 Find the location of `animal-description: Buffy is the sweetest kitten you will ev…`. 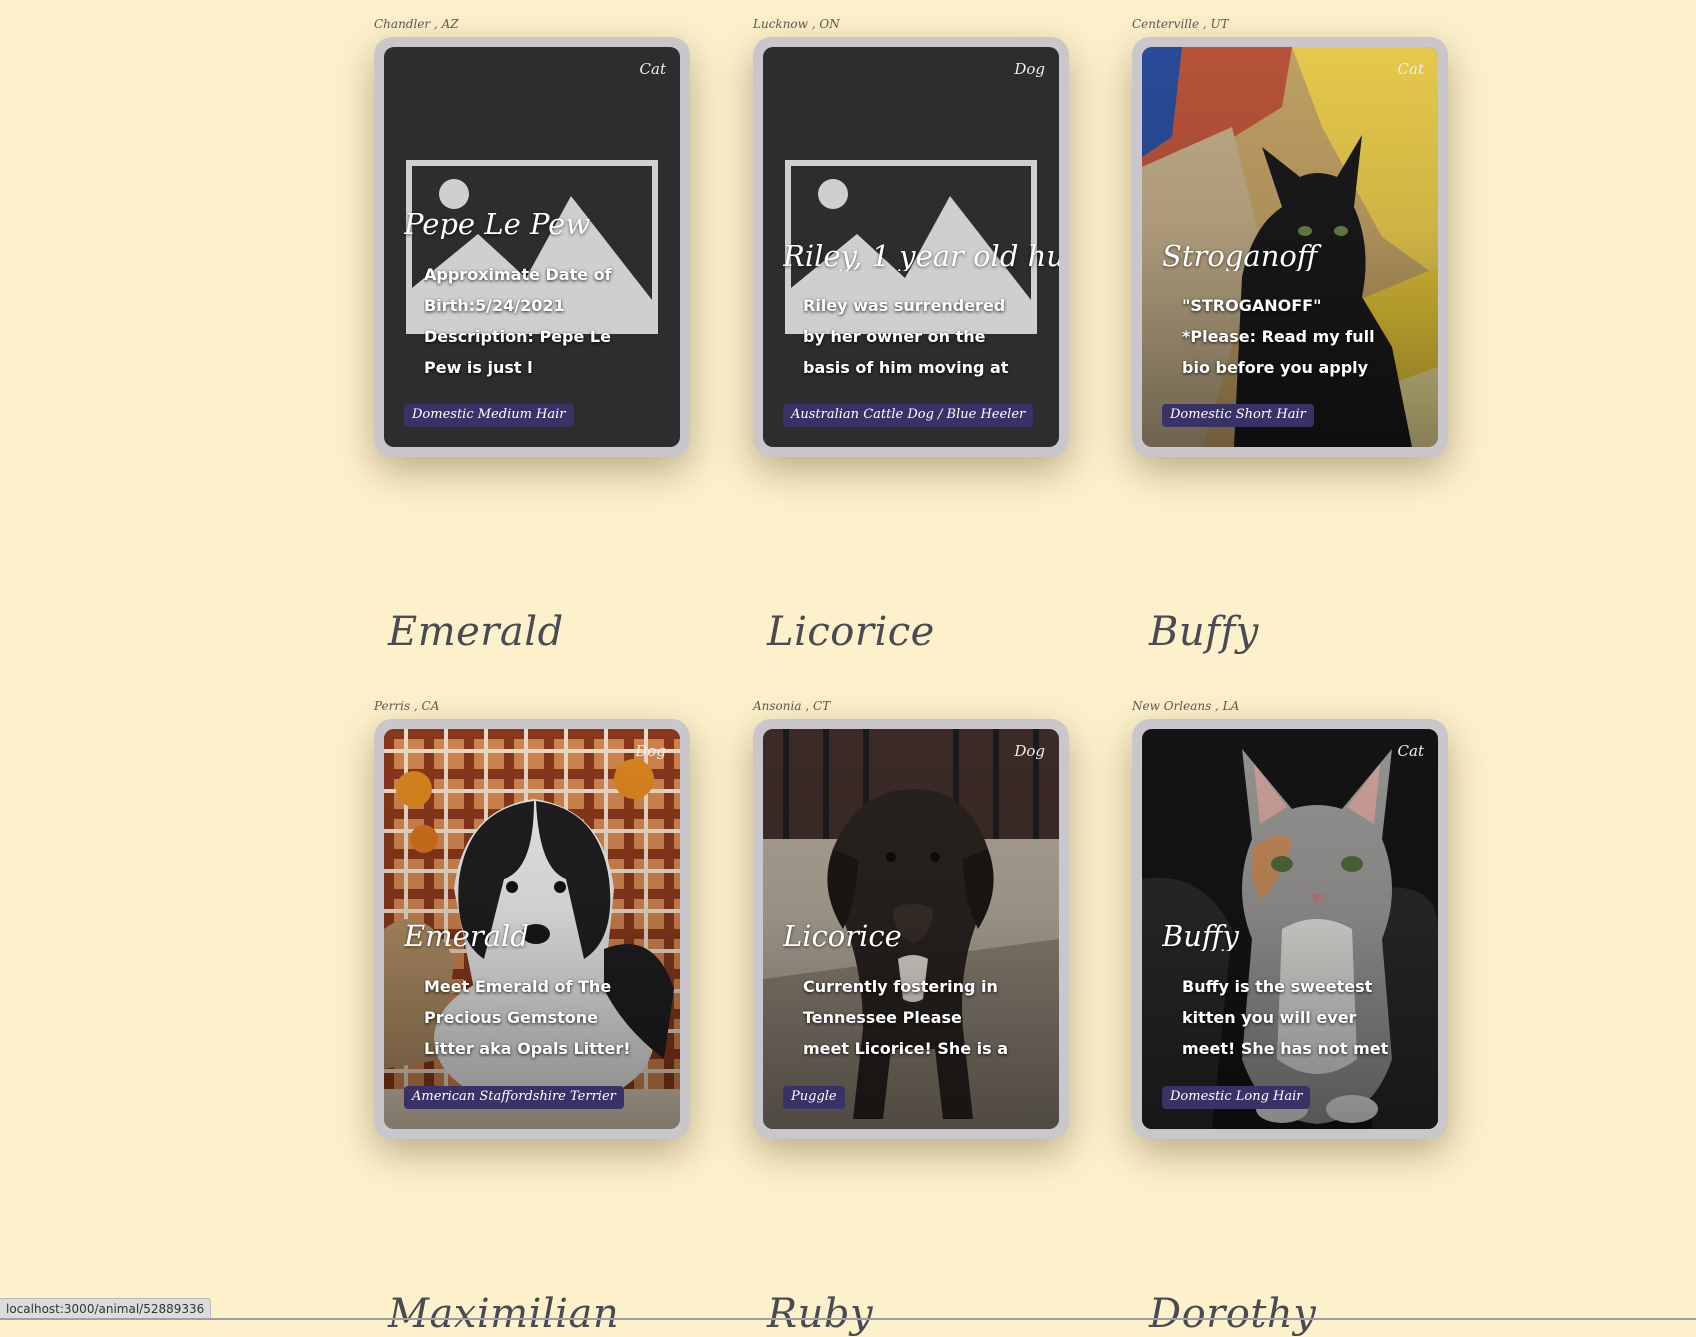

animal-description: Buffy is the sweetest kitten you will ev… is located at coordinates (1285, 1017).